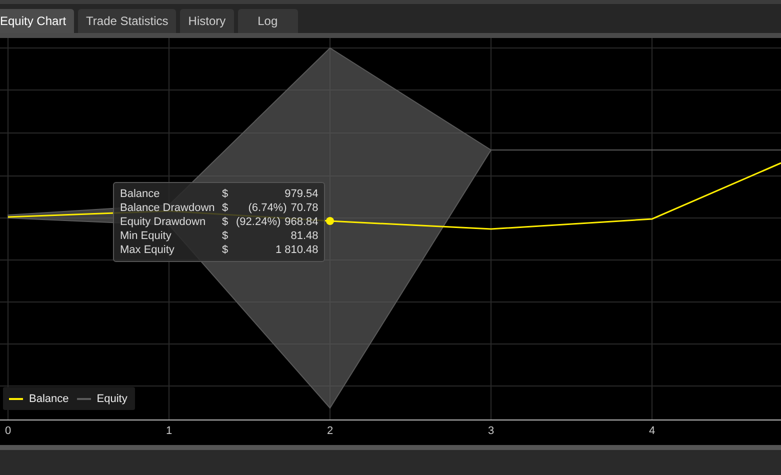 The height and width of the screenshot is (475, 781). I want to click on tab: History, so click(207, 21).